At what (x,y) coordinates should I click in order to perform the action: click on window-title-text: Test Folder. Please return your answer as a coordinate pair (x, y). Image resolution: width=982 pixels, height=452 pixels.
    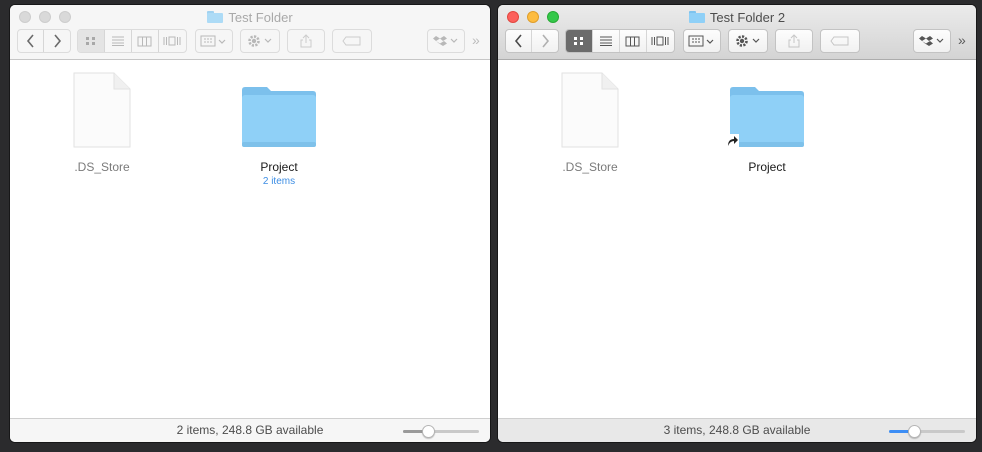
    Looking at the image, I should click on (260, 17).